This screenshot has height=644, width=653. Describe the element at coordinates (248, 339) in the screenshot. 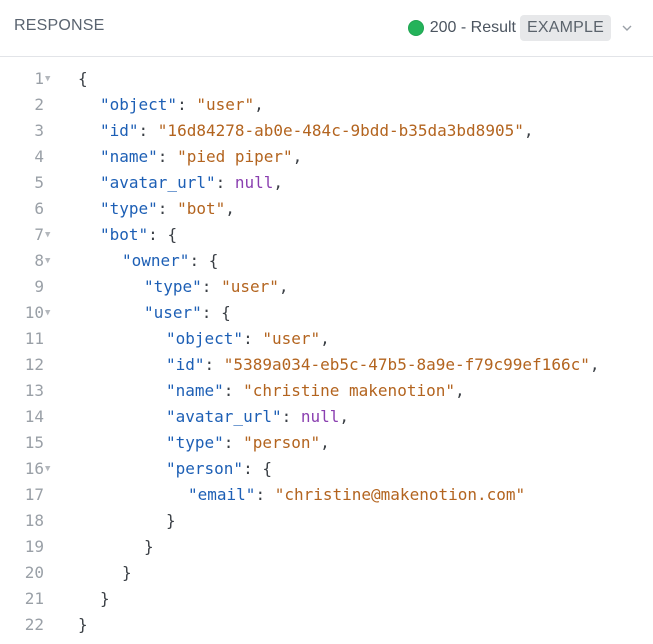

I see `code-text: "object": "user",` at that location.